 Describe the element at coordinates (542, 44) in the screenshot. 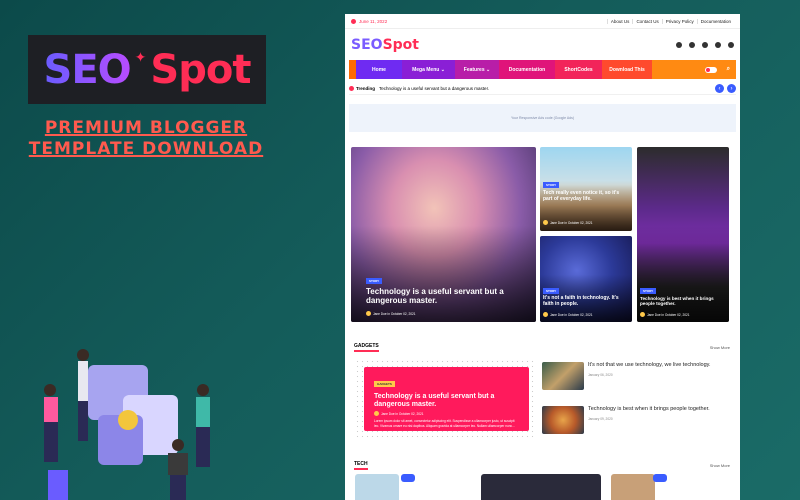

I see `site-header: SEO Spot` at that location.